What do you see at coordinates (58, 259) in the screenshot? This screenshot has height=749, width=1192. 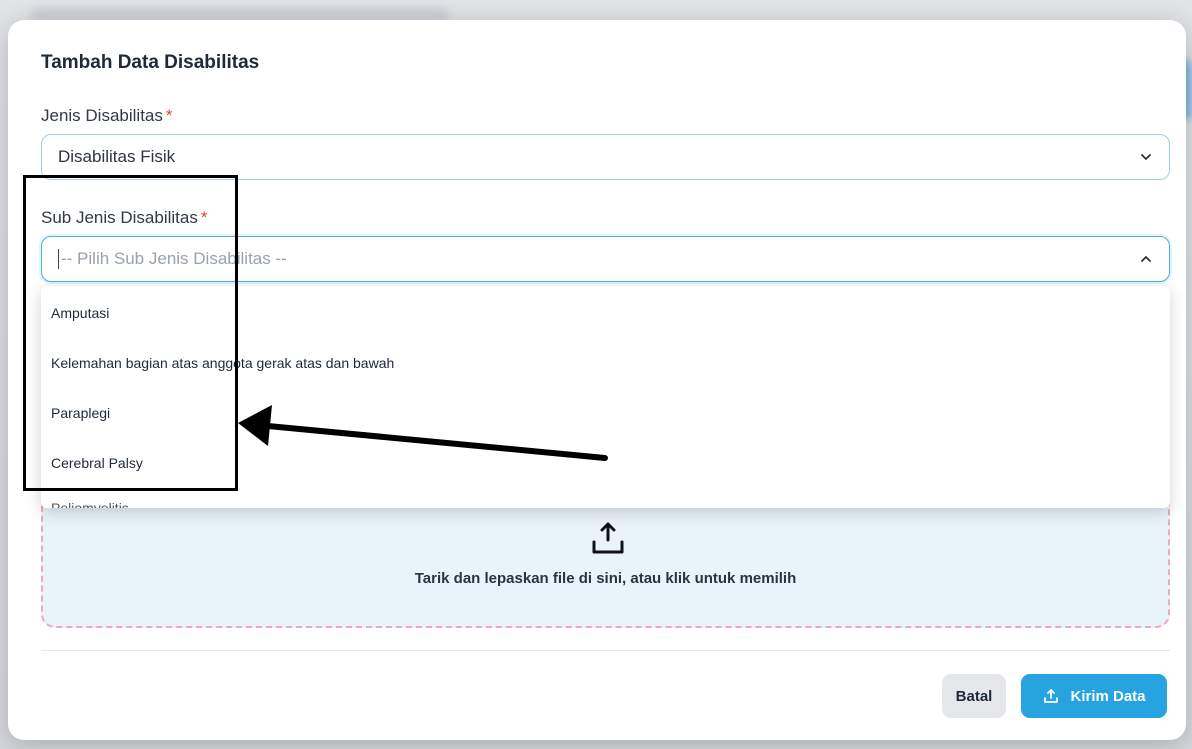 I see `text-cursor` at bounding box center [58, 259].